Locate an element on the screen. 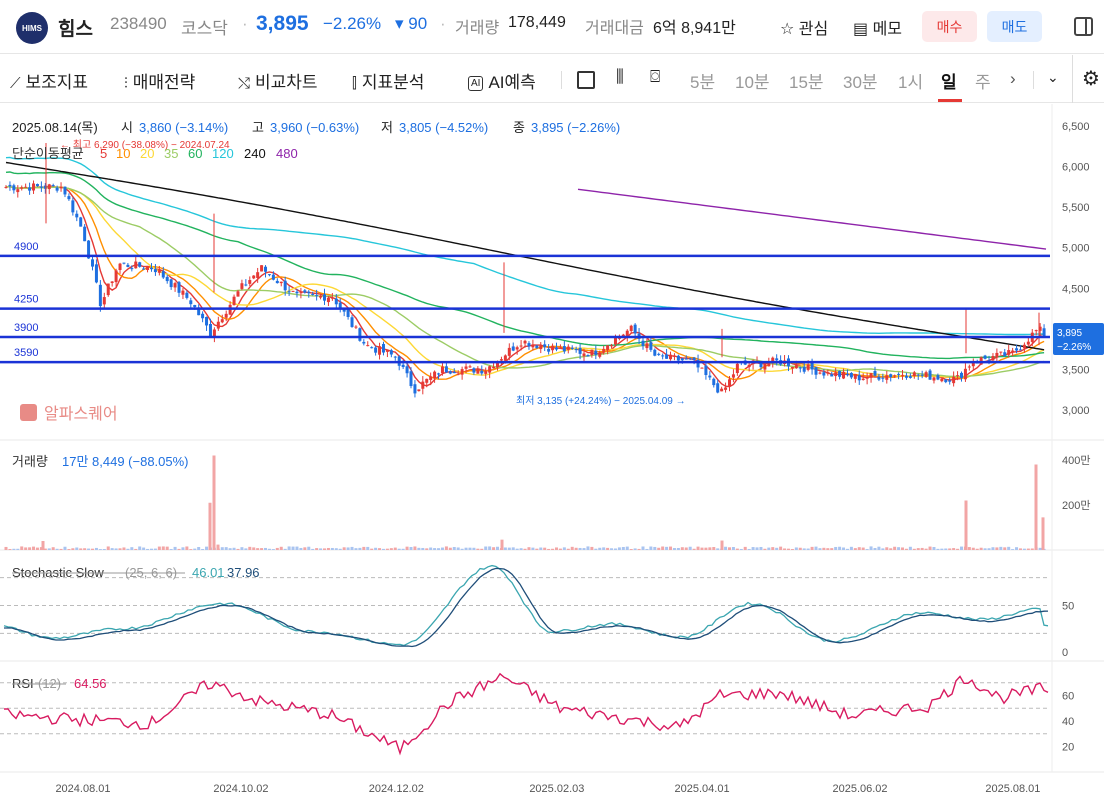  stoch-d-line is located at coordinates (526, 607).